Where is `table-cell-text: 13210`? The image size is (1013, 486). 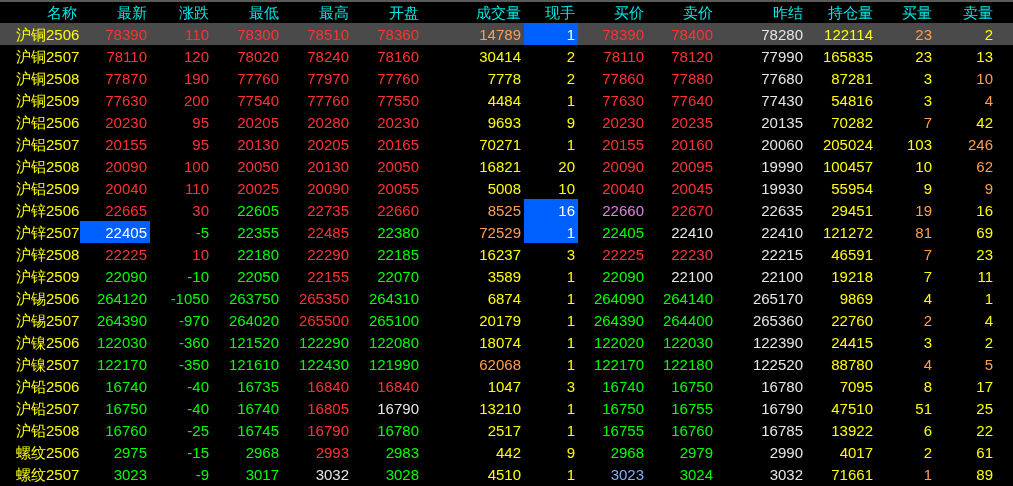 table-cell-text: 13210 is located at coordinates (500, 408).